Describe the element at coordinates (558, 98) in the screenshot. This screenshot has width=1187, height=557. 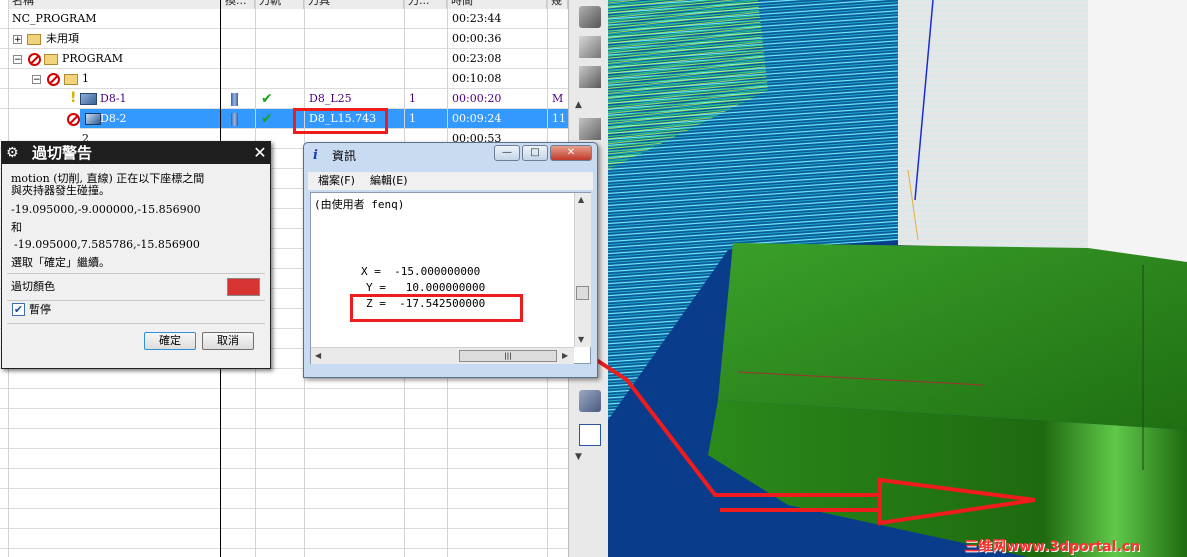
I see `row-geometry: M` at that location.